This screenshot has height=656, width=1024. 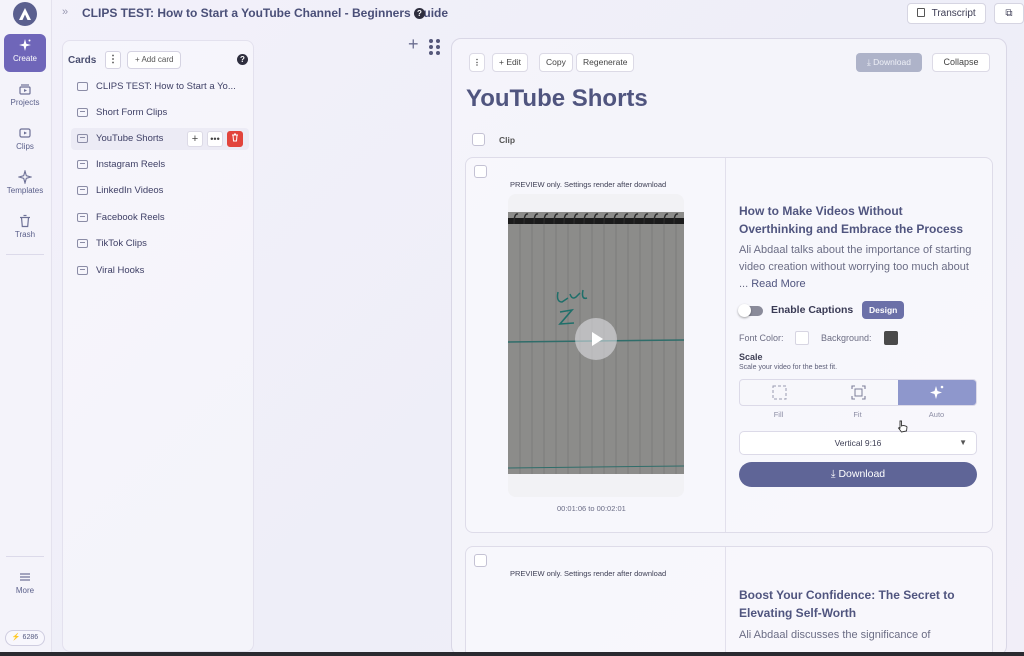 I want to click on add-clip-button: +, so click(x=195, y=139).